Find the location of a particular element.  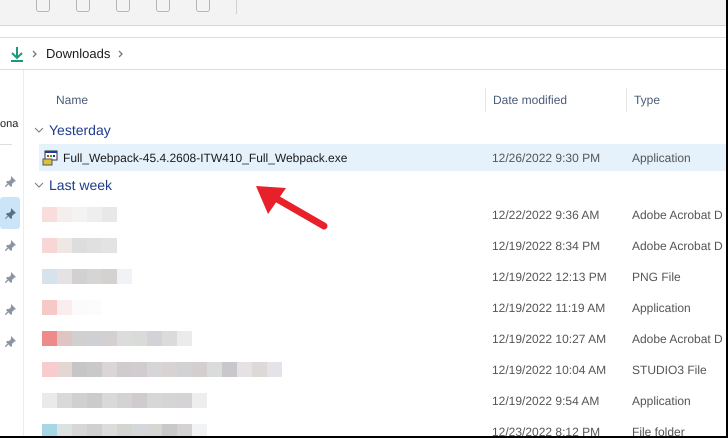

type-cell-text: File folder is located at coordinates (659, 430).